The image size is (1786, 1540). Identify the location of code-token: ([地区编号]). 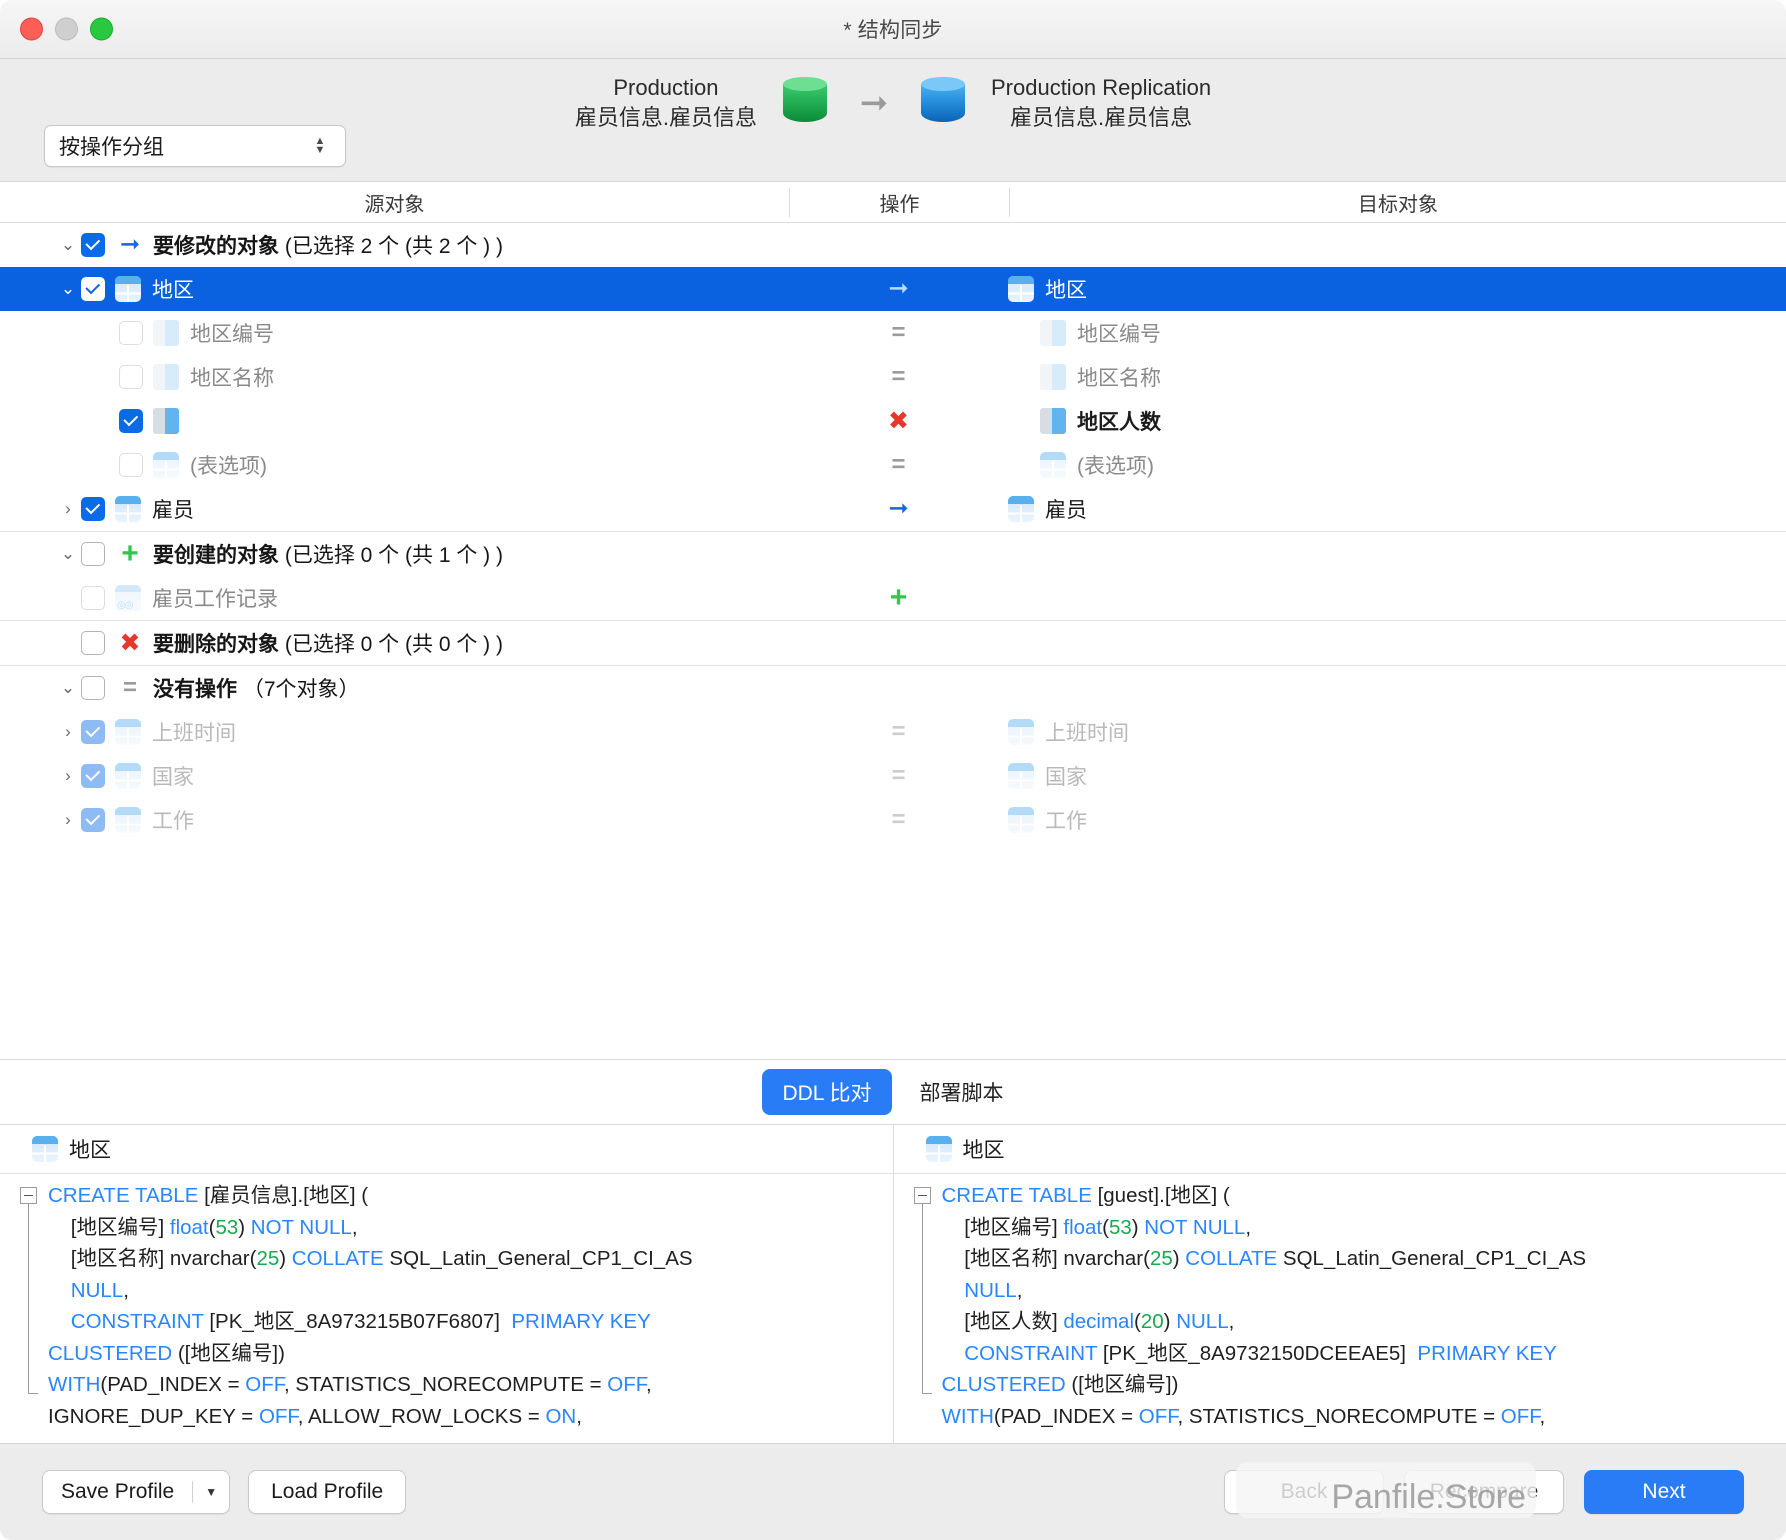
(231, 1353).